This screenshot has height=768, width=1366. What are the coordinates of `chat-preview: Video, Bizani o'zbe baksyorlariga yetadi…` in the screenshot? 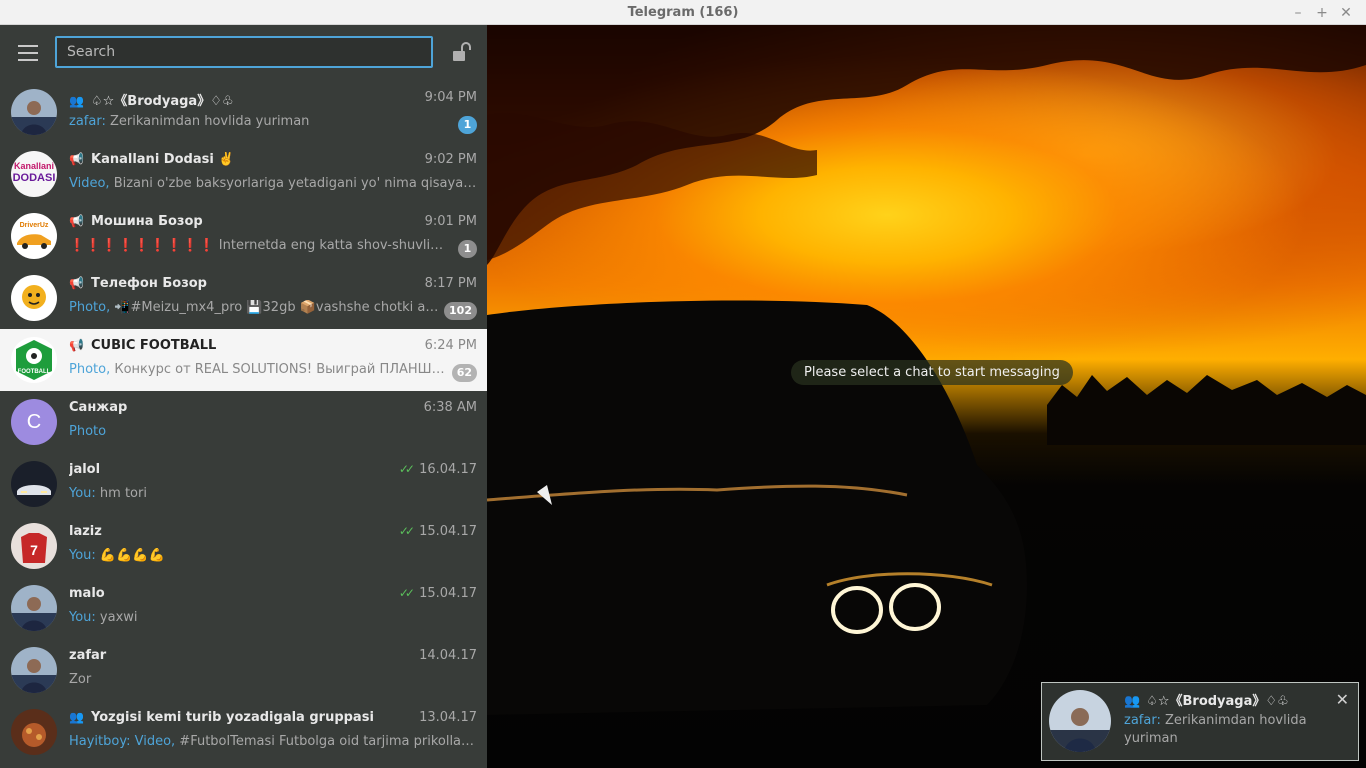 It's located at (273, 183).